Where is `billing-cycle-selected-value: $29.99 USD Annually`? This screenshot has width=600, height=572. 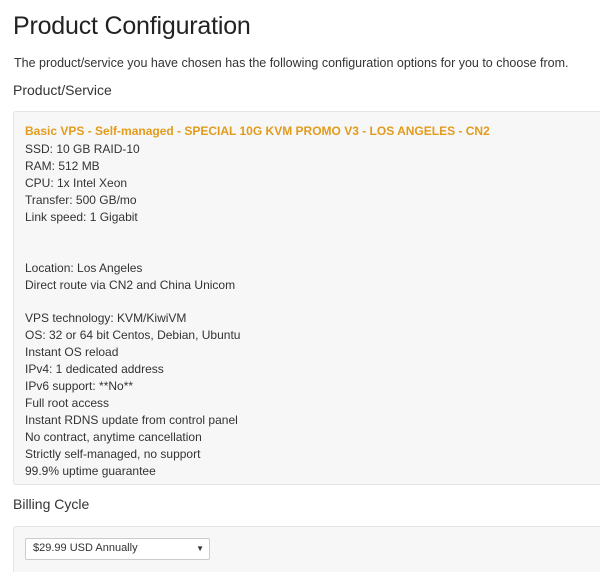
billing-cycle-selected-value: $29.99 USD Annually is located at coordinates (85, 548).